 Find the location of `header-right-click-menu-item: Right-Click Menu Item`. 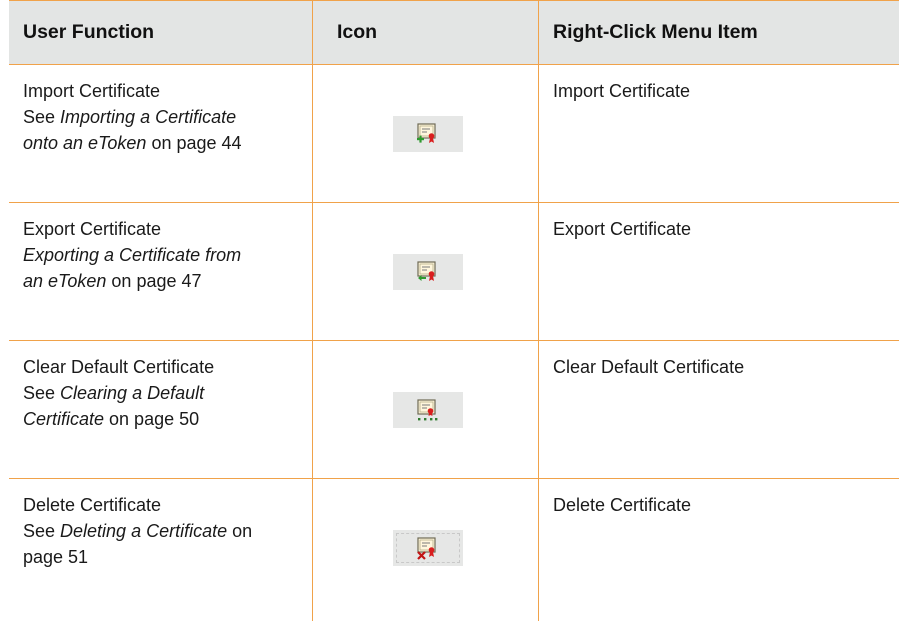

header-right-click-menu-item: Right-Click Menu Item is located at coordinates (655, 32).